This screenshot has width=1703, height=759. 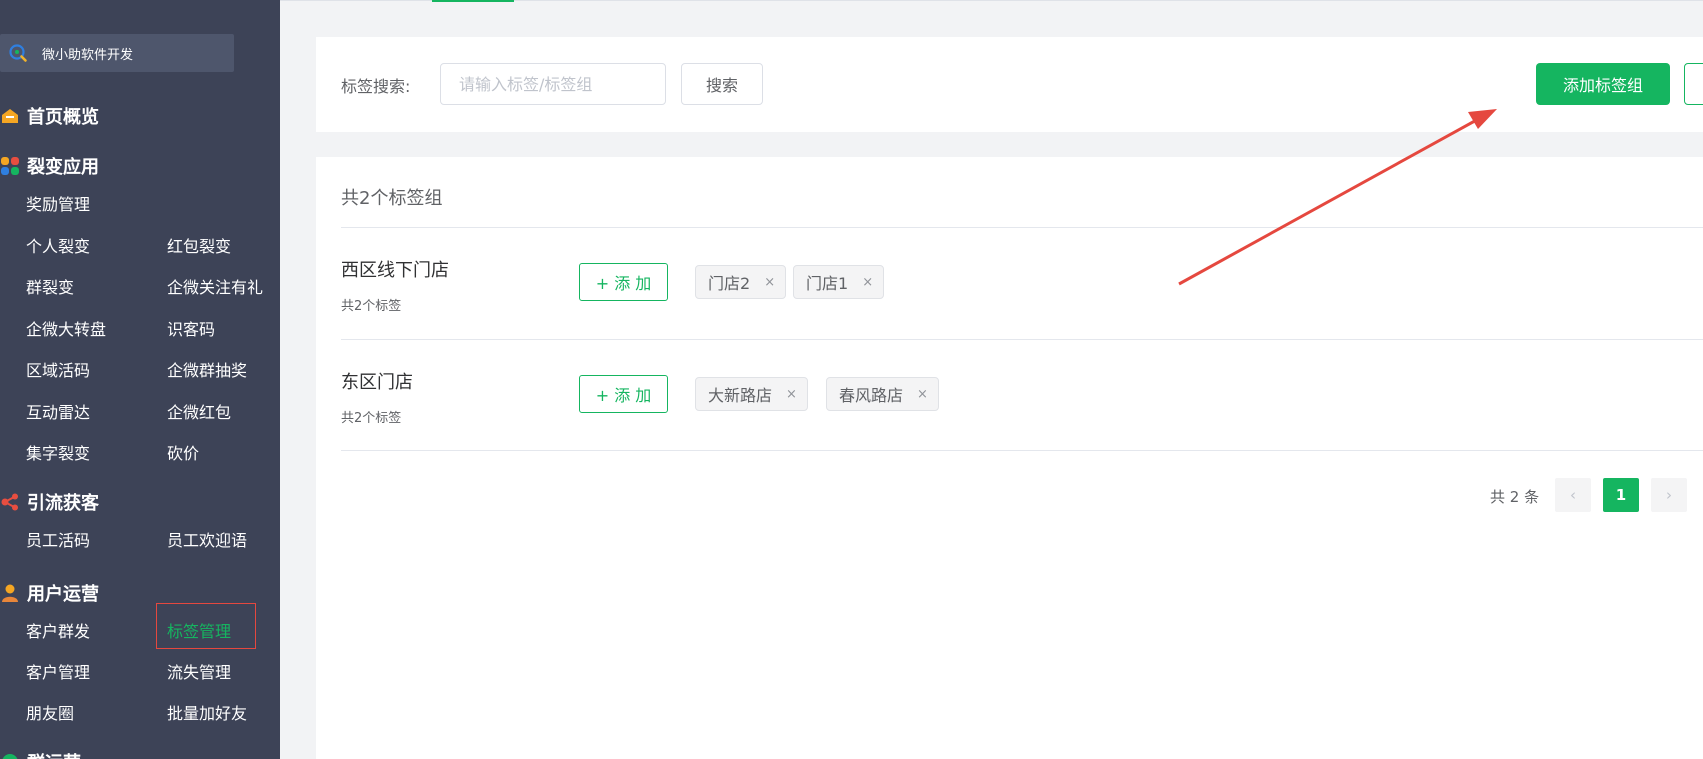 I want to click on nav-section-fission: 裂变应用, so click(x=49, y=166).